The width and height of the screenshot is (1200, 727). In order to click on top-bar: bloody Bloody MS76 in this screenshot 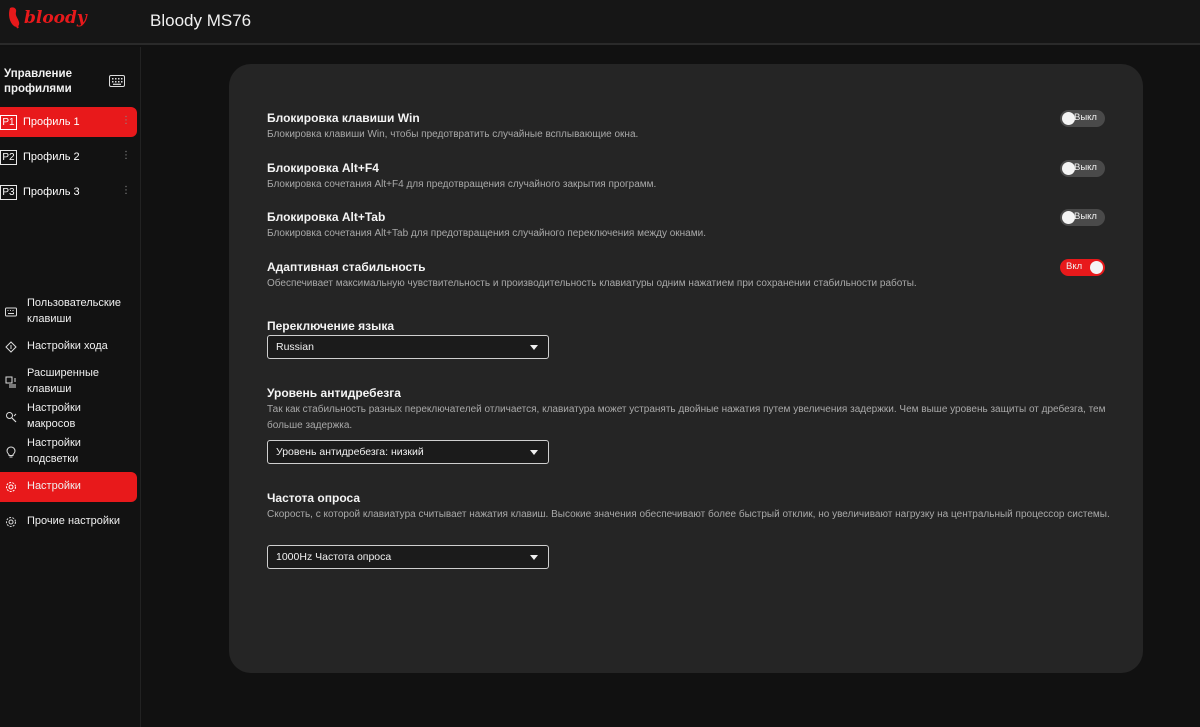, I will do `click(600, 22)`.